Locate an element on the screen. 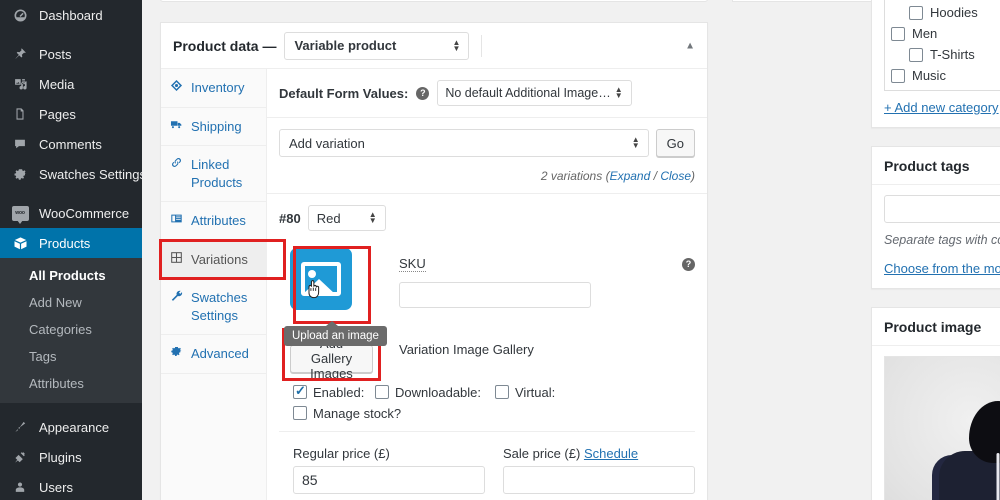 This screenshot has width=1000, height=500. sidebar-item-swatches-settings: Swatches Settings is located at coordinates (73, 174).